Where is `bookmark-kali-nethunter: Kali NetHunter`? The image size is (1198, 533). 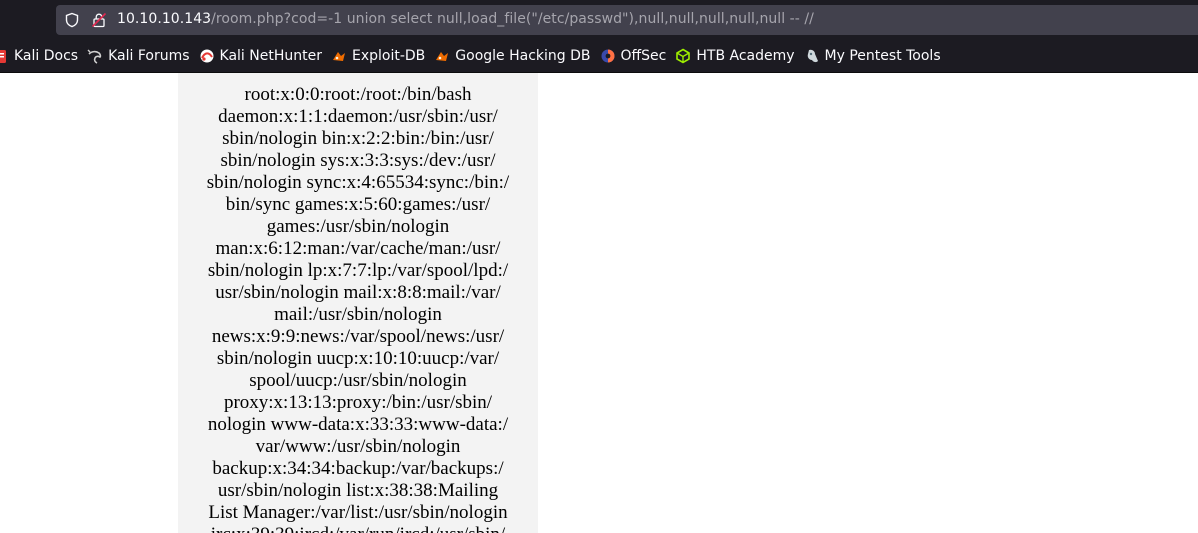
bookmark-kali-nethunter: Kali NetHunter is located at coordinates (260, 56).